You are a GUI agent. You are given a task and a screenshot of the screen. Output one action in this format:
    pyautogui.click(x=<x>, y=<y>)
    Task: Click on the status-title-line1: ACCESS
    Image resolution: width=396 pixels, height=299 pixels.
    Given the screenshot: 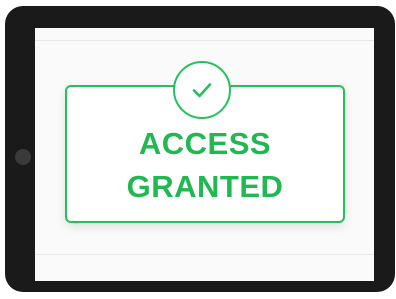 What is the action you would take?
    pyautogui.click(x=205, y=143)
    